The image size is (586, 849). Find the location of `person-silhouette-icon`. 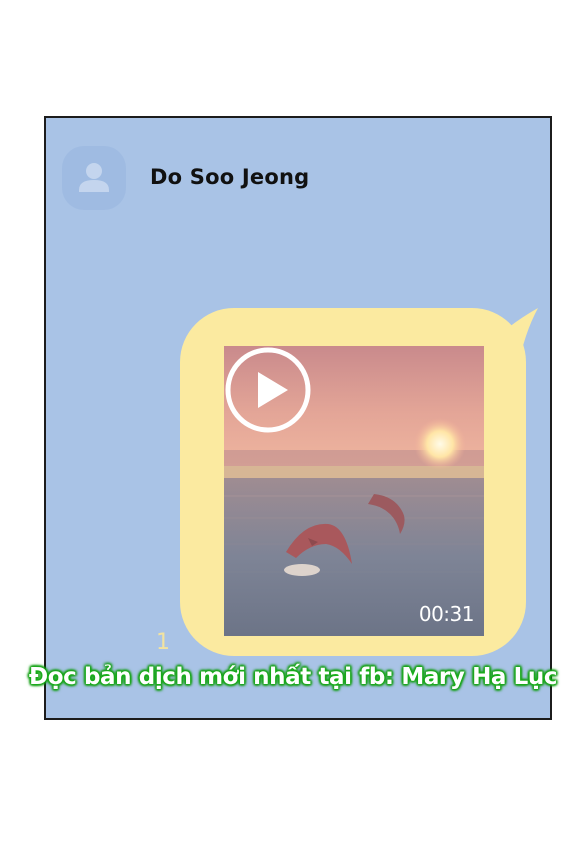

person-silhouette-icon is located at coordinates (94, 177).